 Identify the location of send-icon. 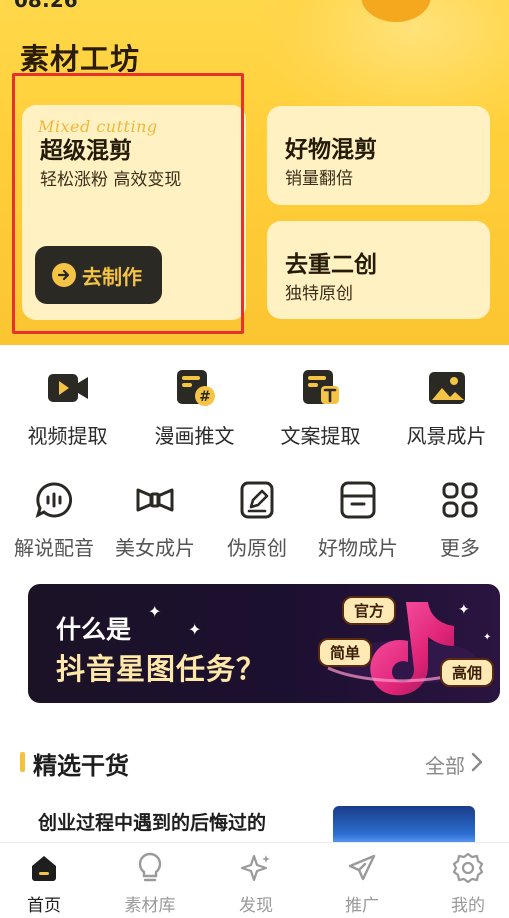
(362, 868).